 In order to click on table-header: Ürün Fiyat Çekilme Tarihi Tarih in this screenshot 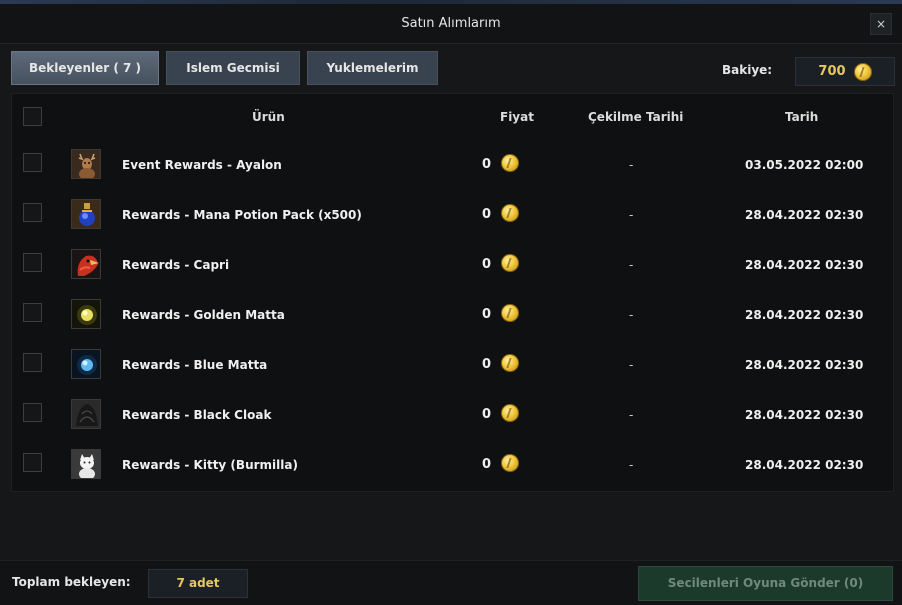, I will do `click(452, 117)`.